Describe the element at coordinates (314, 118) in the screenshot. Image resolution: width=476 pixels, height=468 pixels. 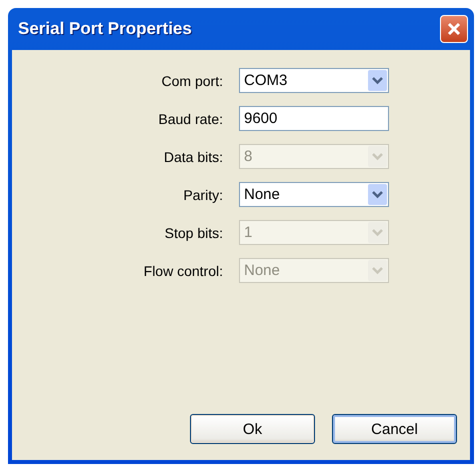
I see `input-field: 9600` at that location.